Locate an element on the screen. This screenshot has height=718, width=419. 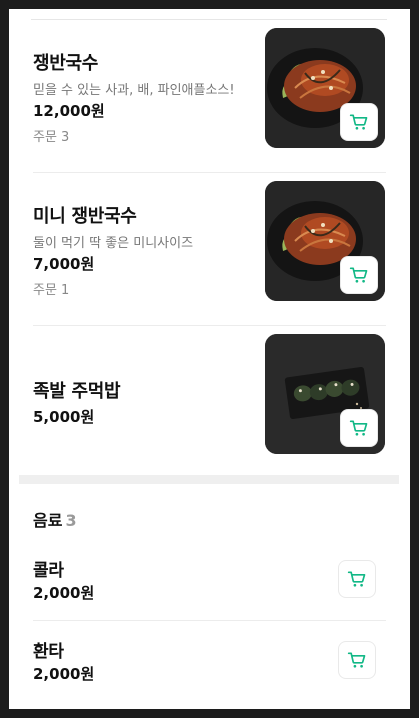
menu-item-description: 둘이 먹기 딱 좋은 미니사이즈 is located at coordinates (113, 243).